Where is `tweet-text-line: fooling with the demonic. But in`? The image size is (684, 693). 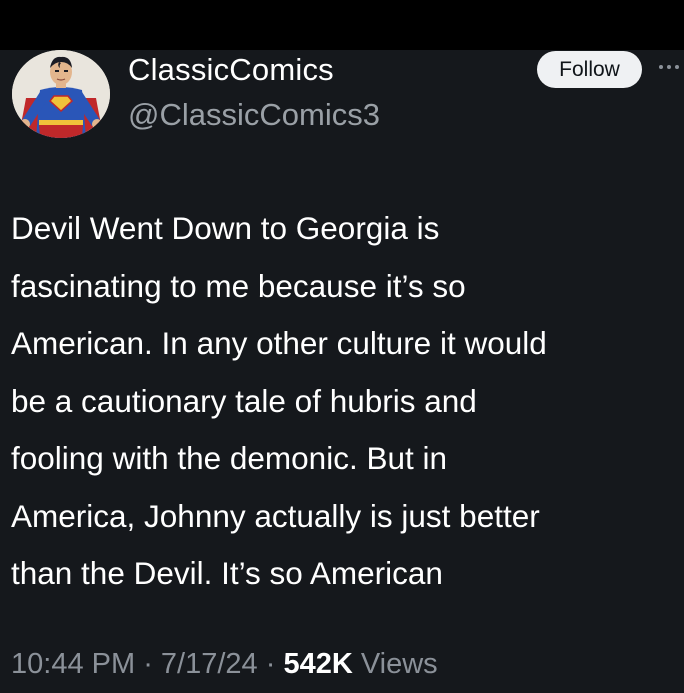 tweet-text-line: fooling with the demonic. But in is located at coordinates (229, 458).